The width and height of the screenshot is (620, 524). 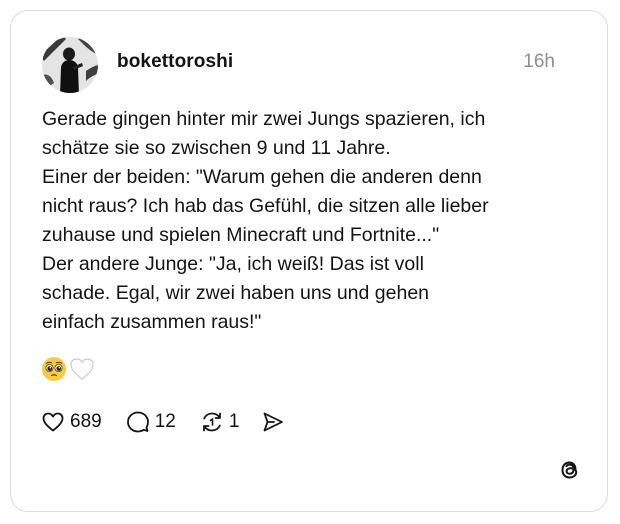 What do you see at coordinates (151, 422) in the screenshot?
I see `reply-button: 12` at bounding box center [151, 422].